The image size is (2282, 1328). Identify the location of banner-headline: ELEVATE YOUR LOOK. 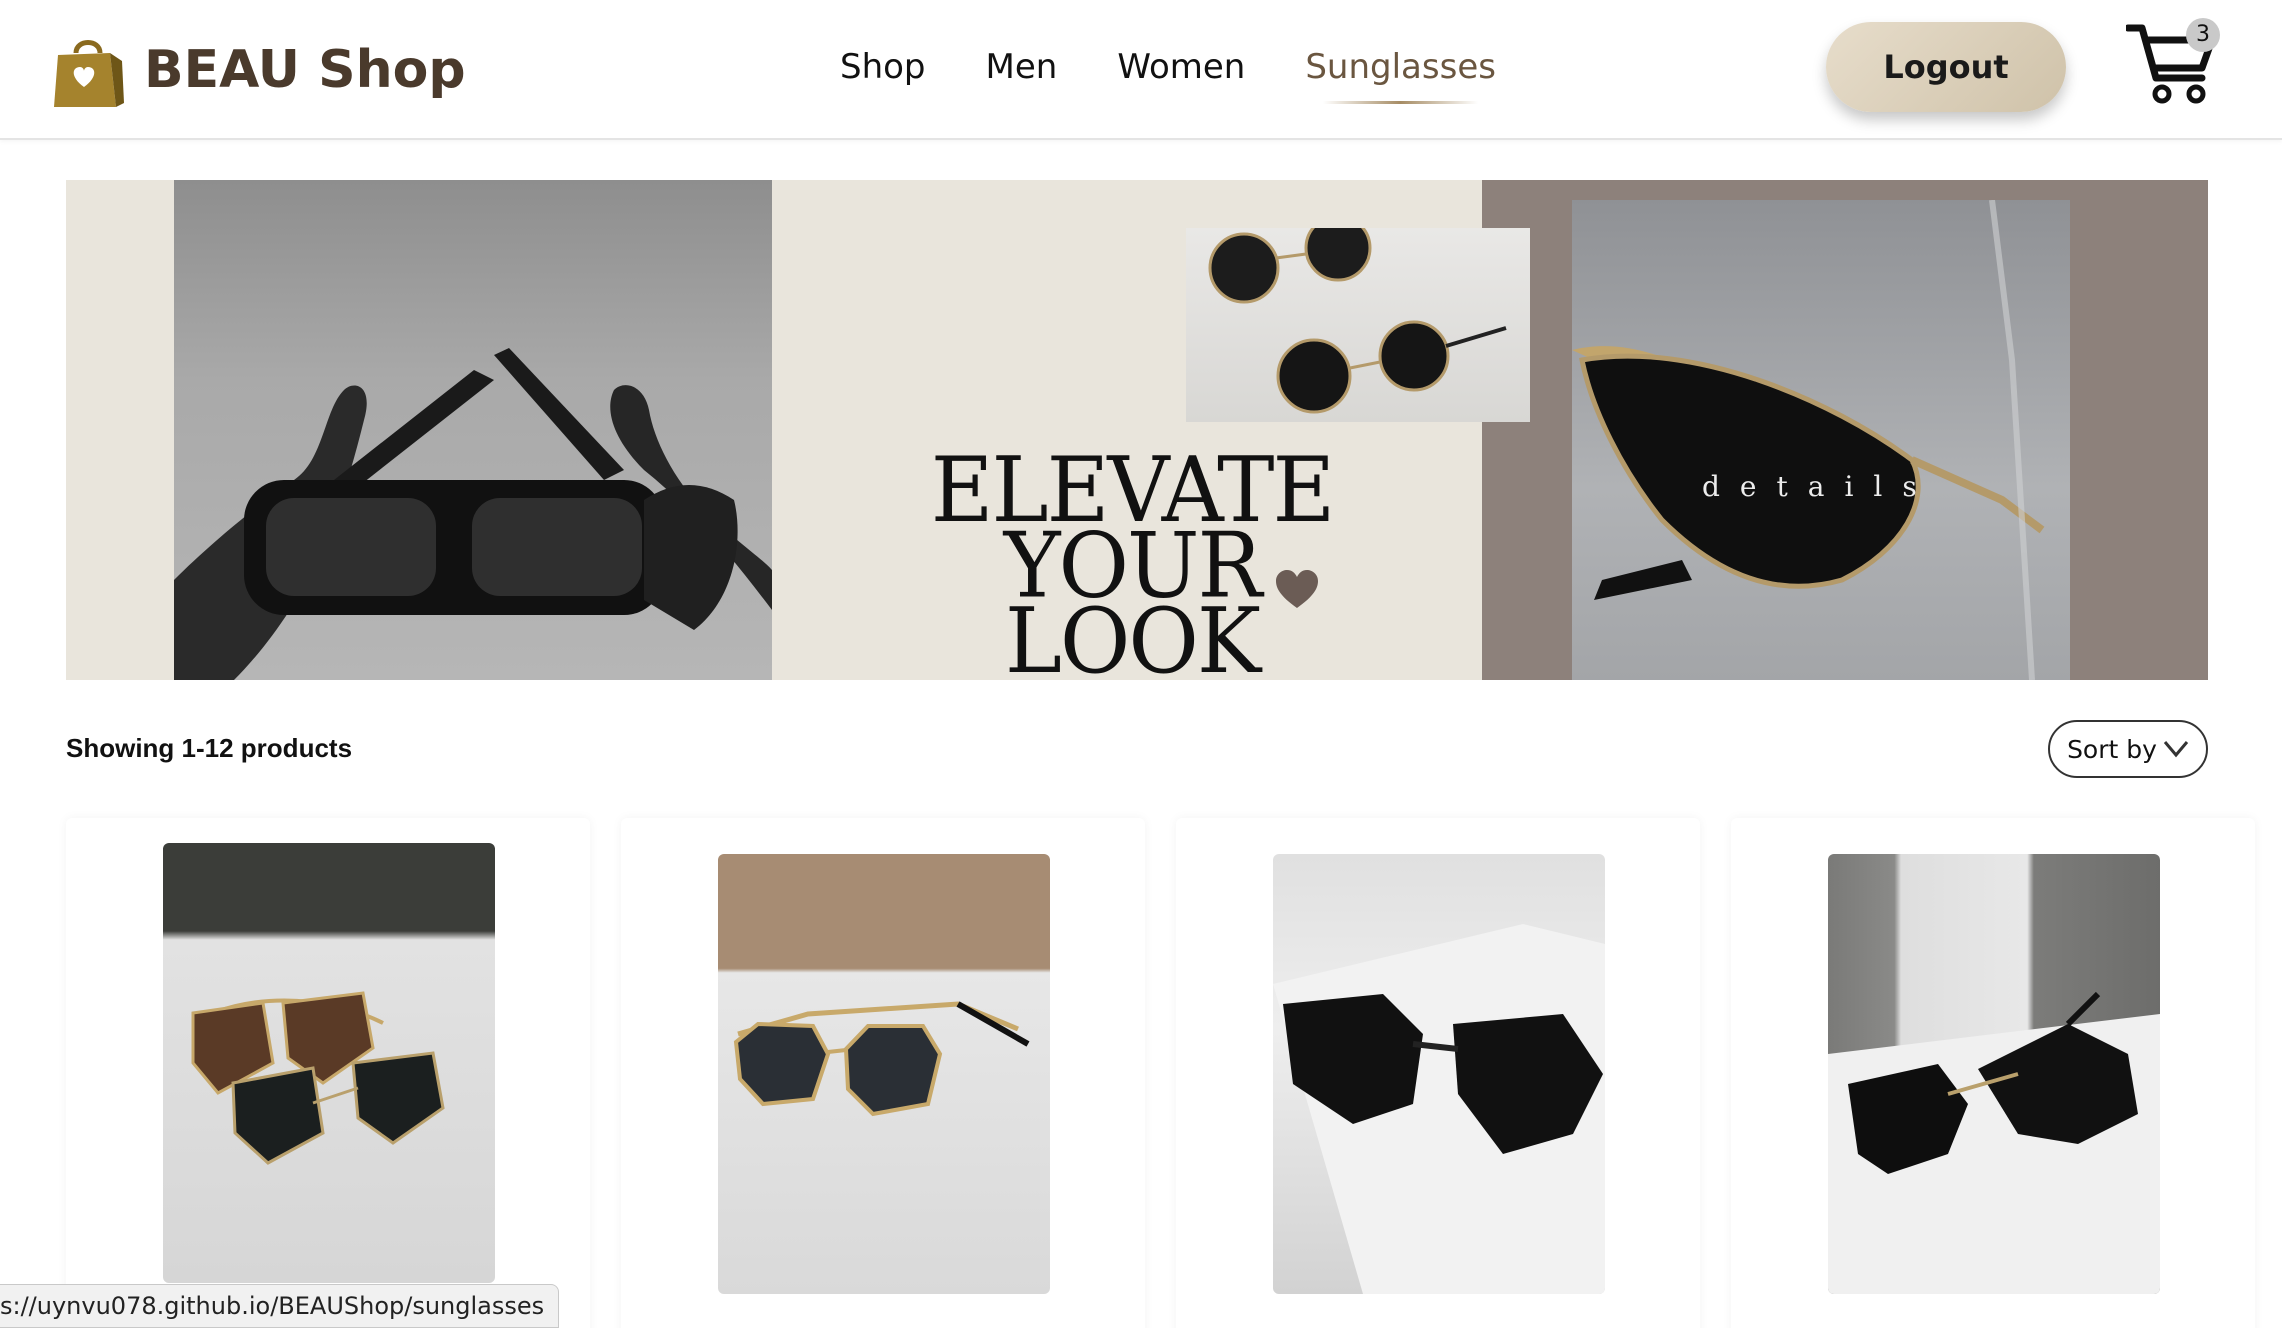
(1132, 558).